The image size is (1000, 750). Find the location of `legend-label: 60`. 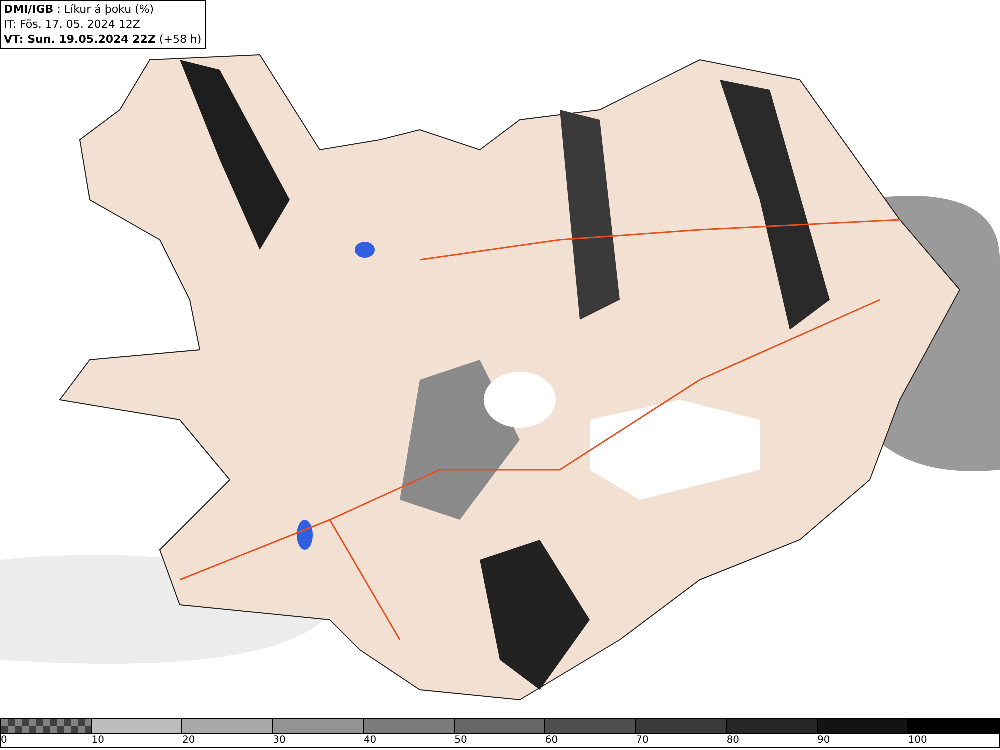

legend-label: 60 is located at coordinates (551, 741).